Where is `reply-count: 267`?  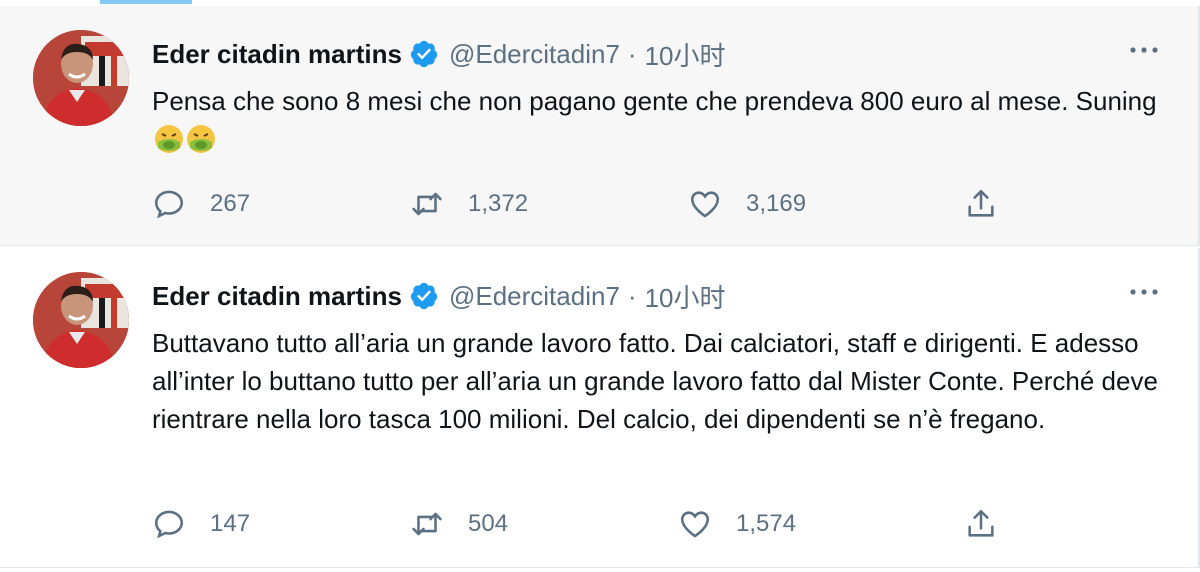
reply-count: 267 is located at coordinates (230, 203).